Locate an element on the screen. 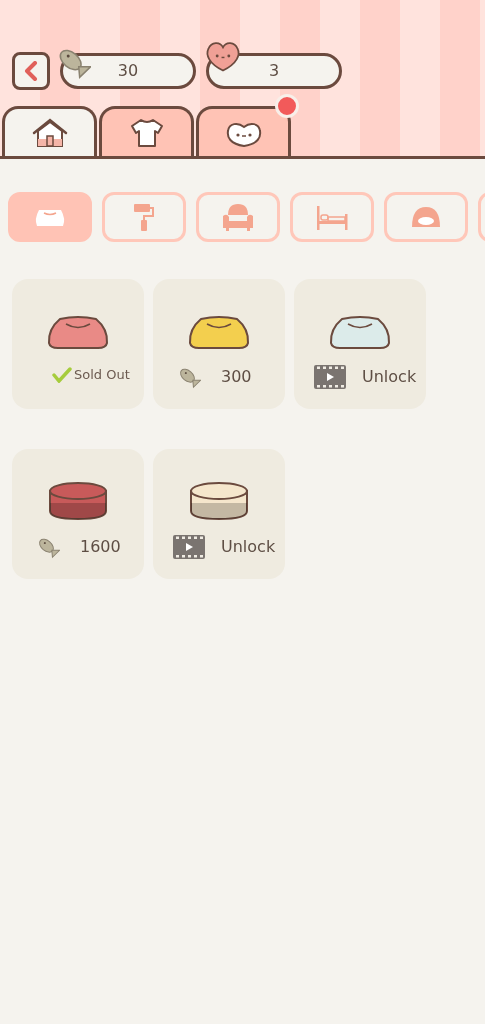  counter-value: 30 is located at coordinates (128, 71).